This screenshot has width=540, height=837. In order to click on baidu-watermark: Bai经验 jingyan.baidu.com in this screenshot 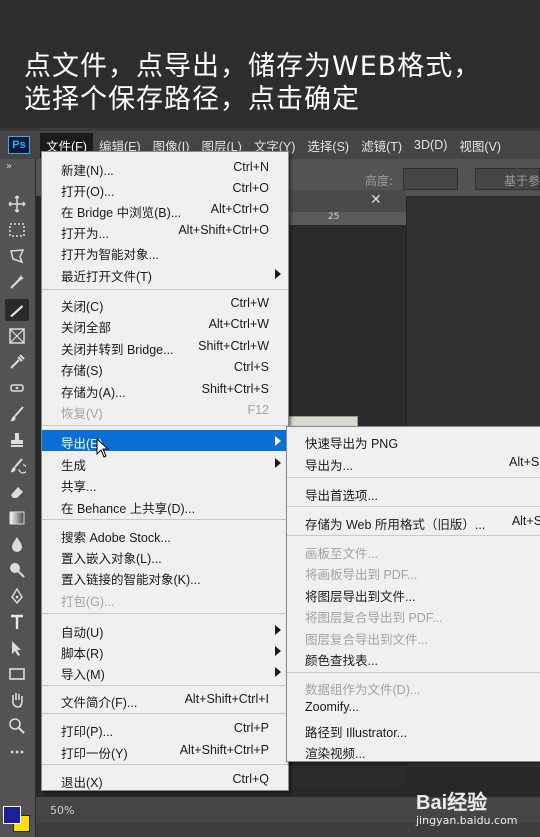, I will do `click(474, 808)`.